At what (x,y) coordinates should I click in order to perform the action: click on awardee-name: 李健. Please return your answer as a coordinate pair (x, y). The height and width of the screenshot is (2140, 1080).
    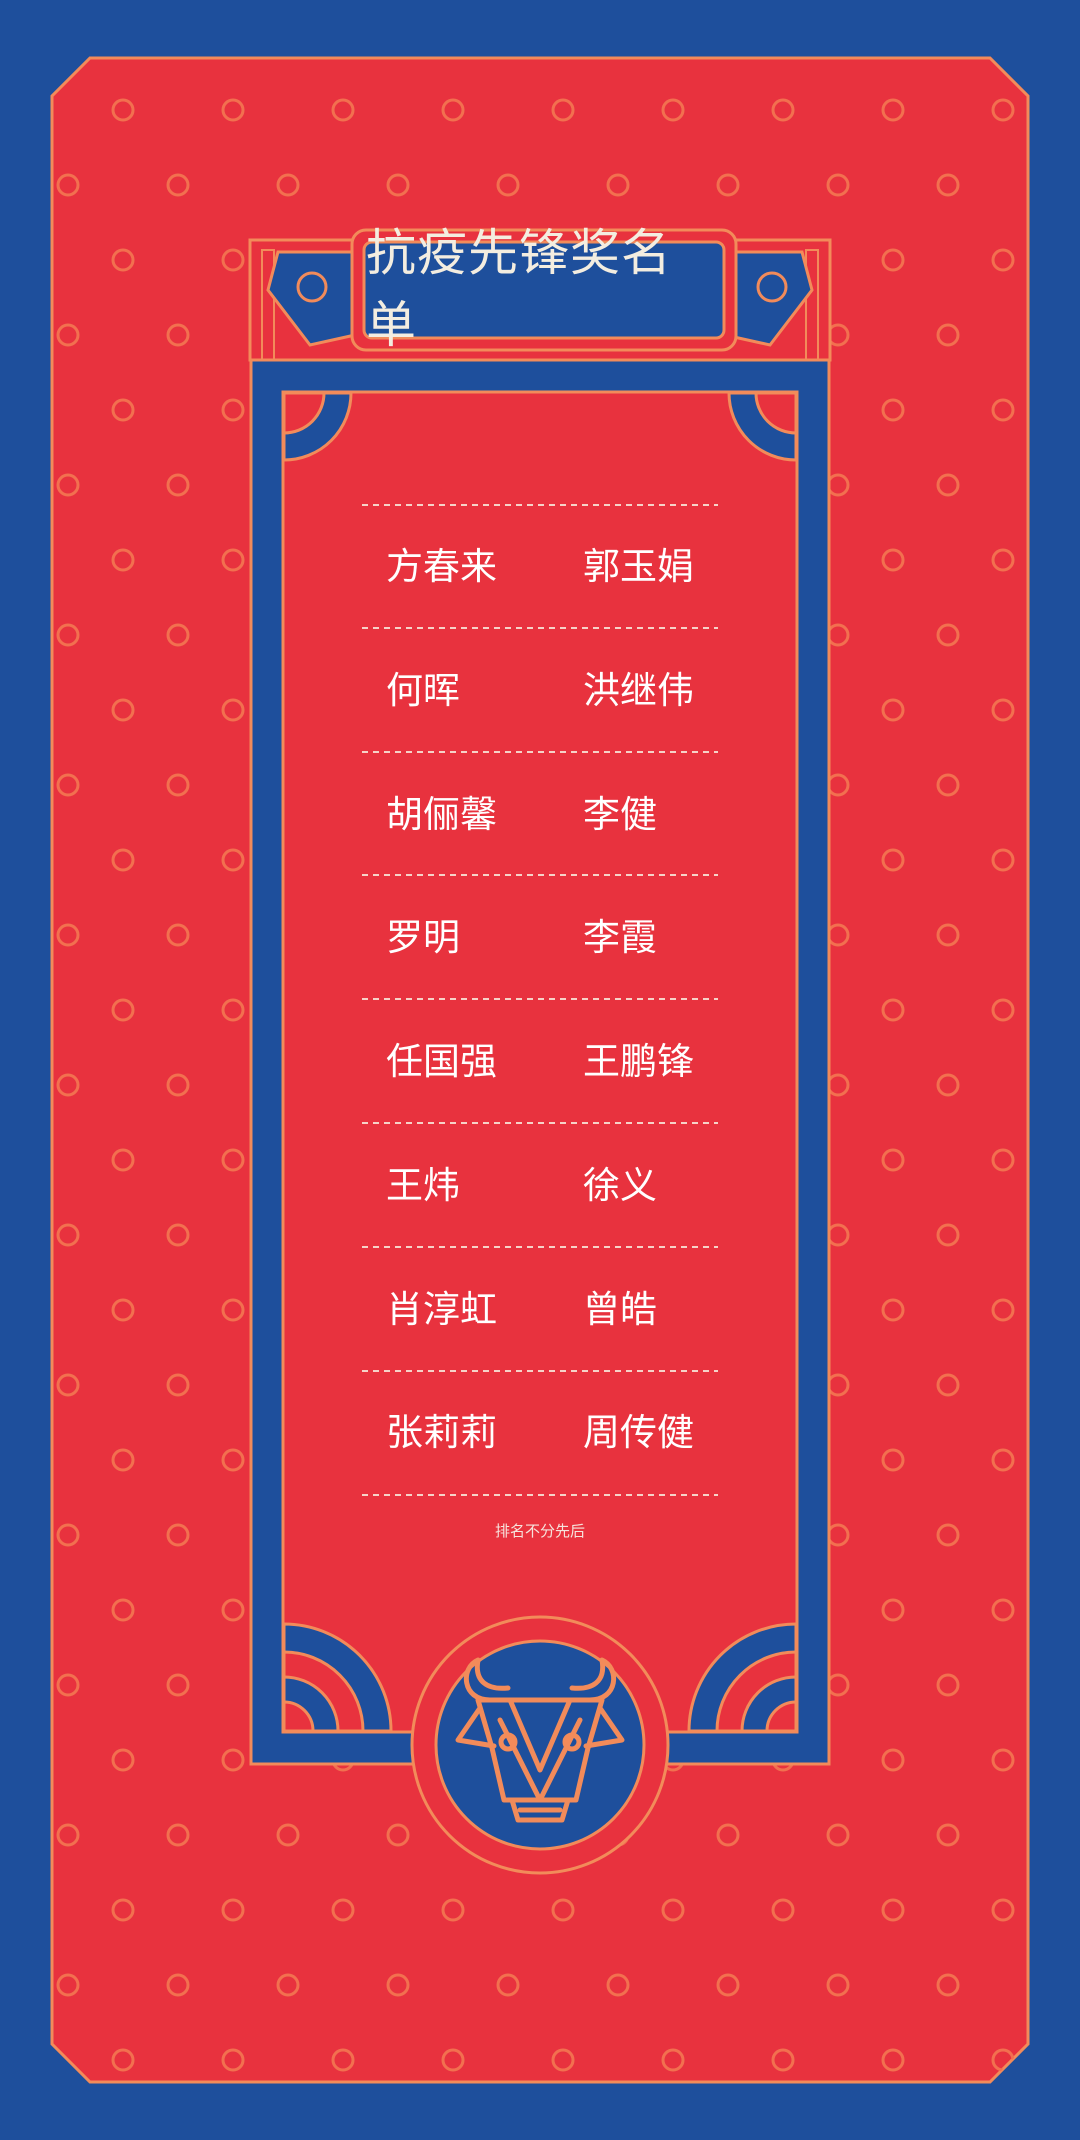
    Looking at the image, I should click on (620, 814).